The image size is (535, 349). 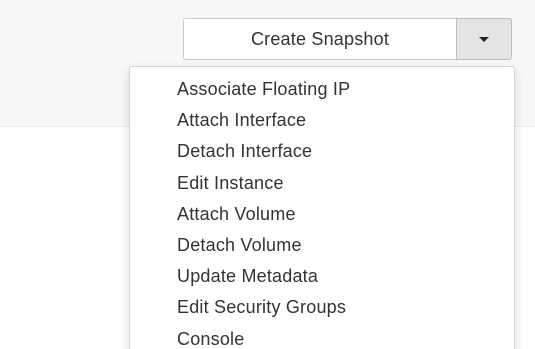 I want to click on create-snapshot-button: Create Snapshot, so click(x=320, y=39).